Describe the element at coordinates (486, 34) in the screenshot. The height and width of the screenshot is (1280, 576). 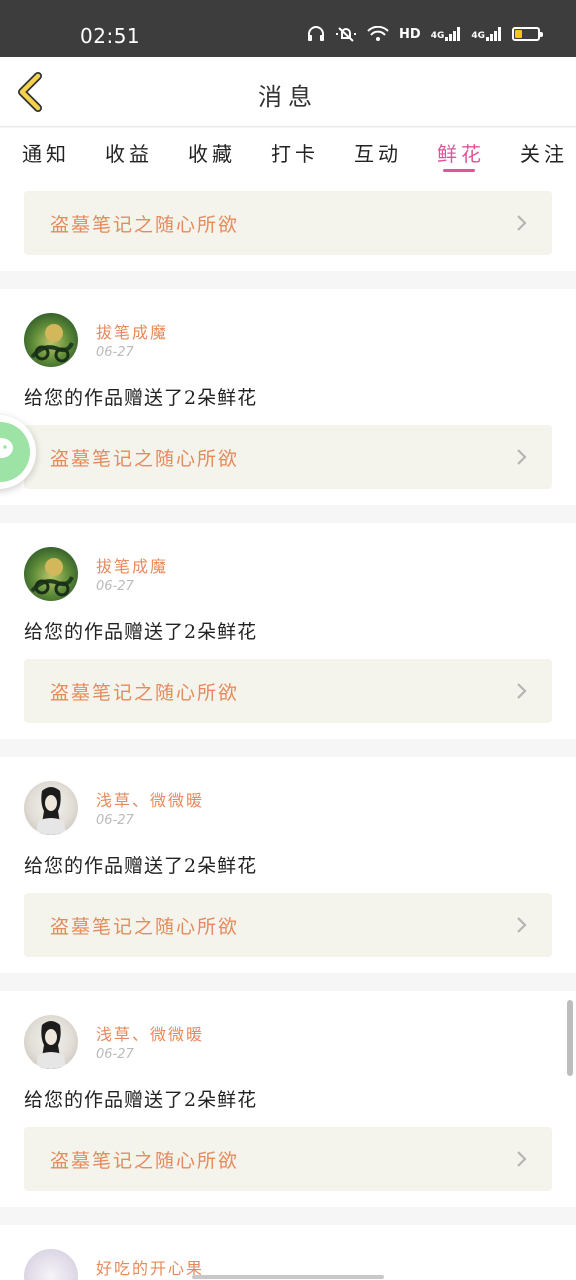
I see `signal-2-icon: 4G` at that location.